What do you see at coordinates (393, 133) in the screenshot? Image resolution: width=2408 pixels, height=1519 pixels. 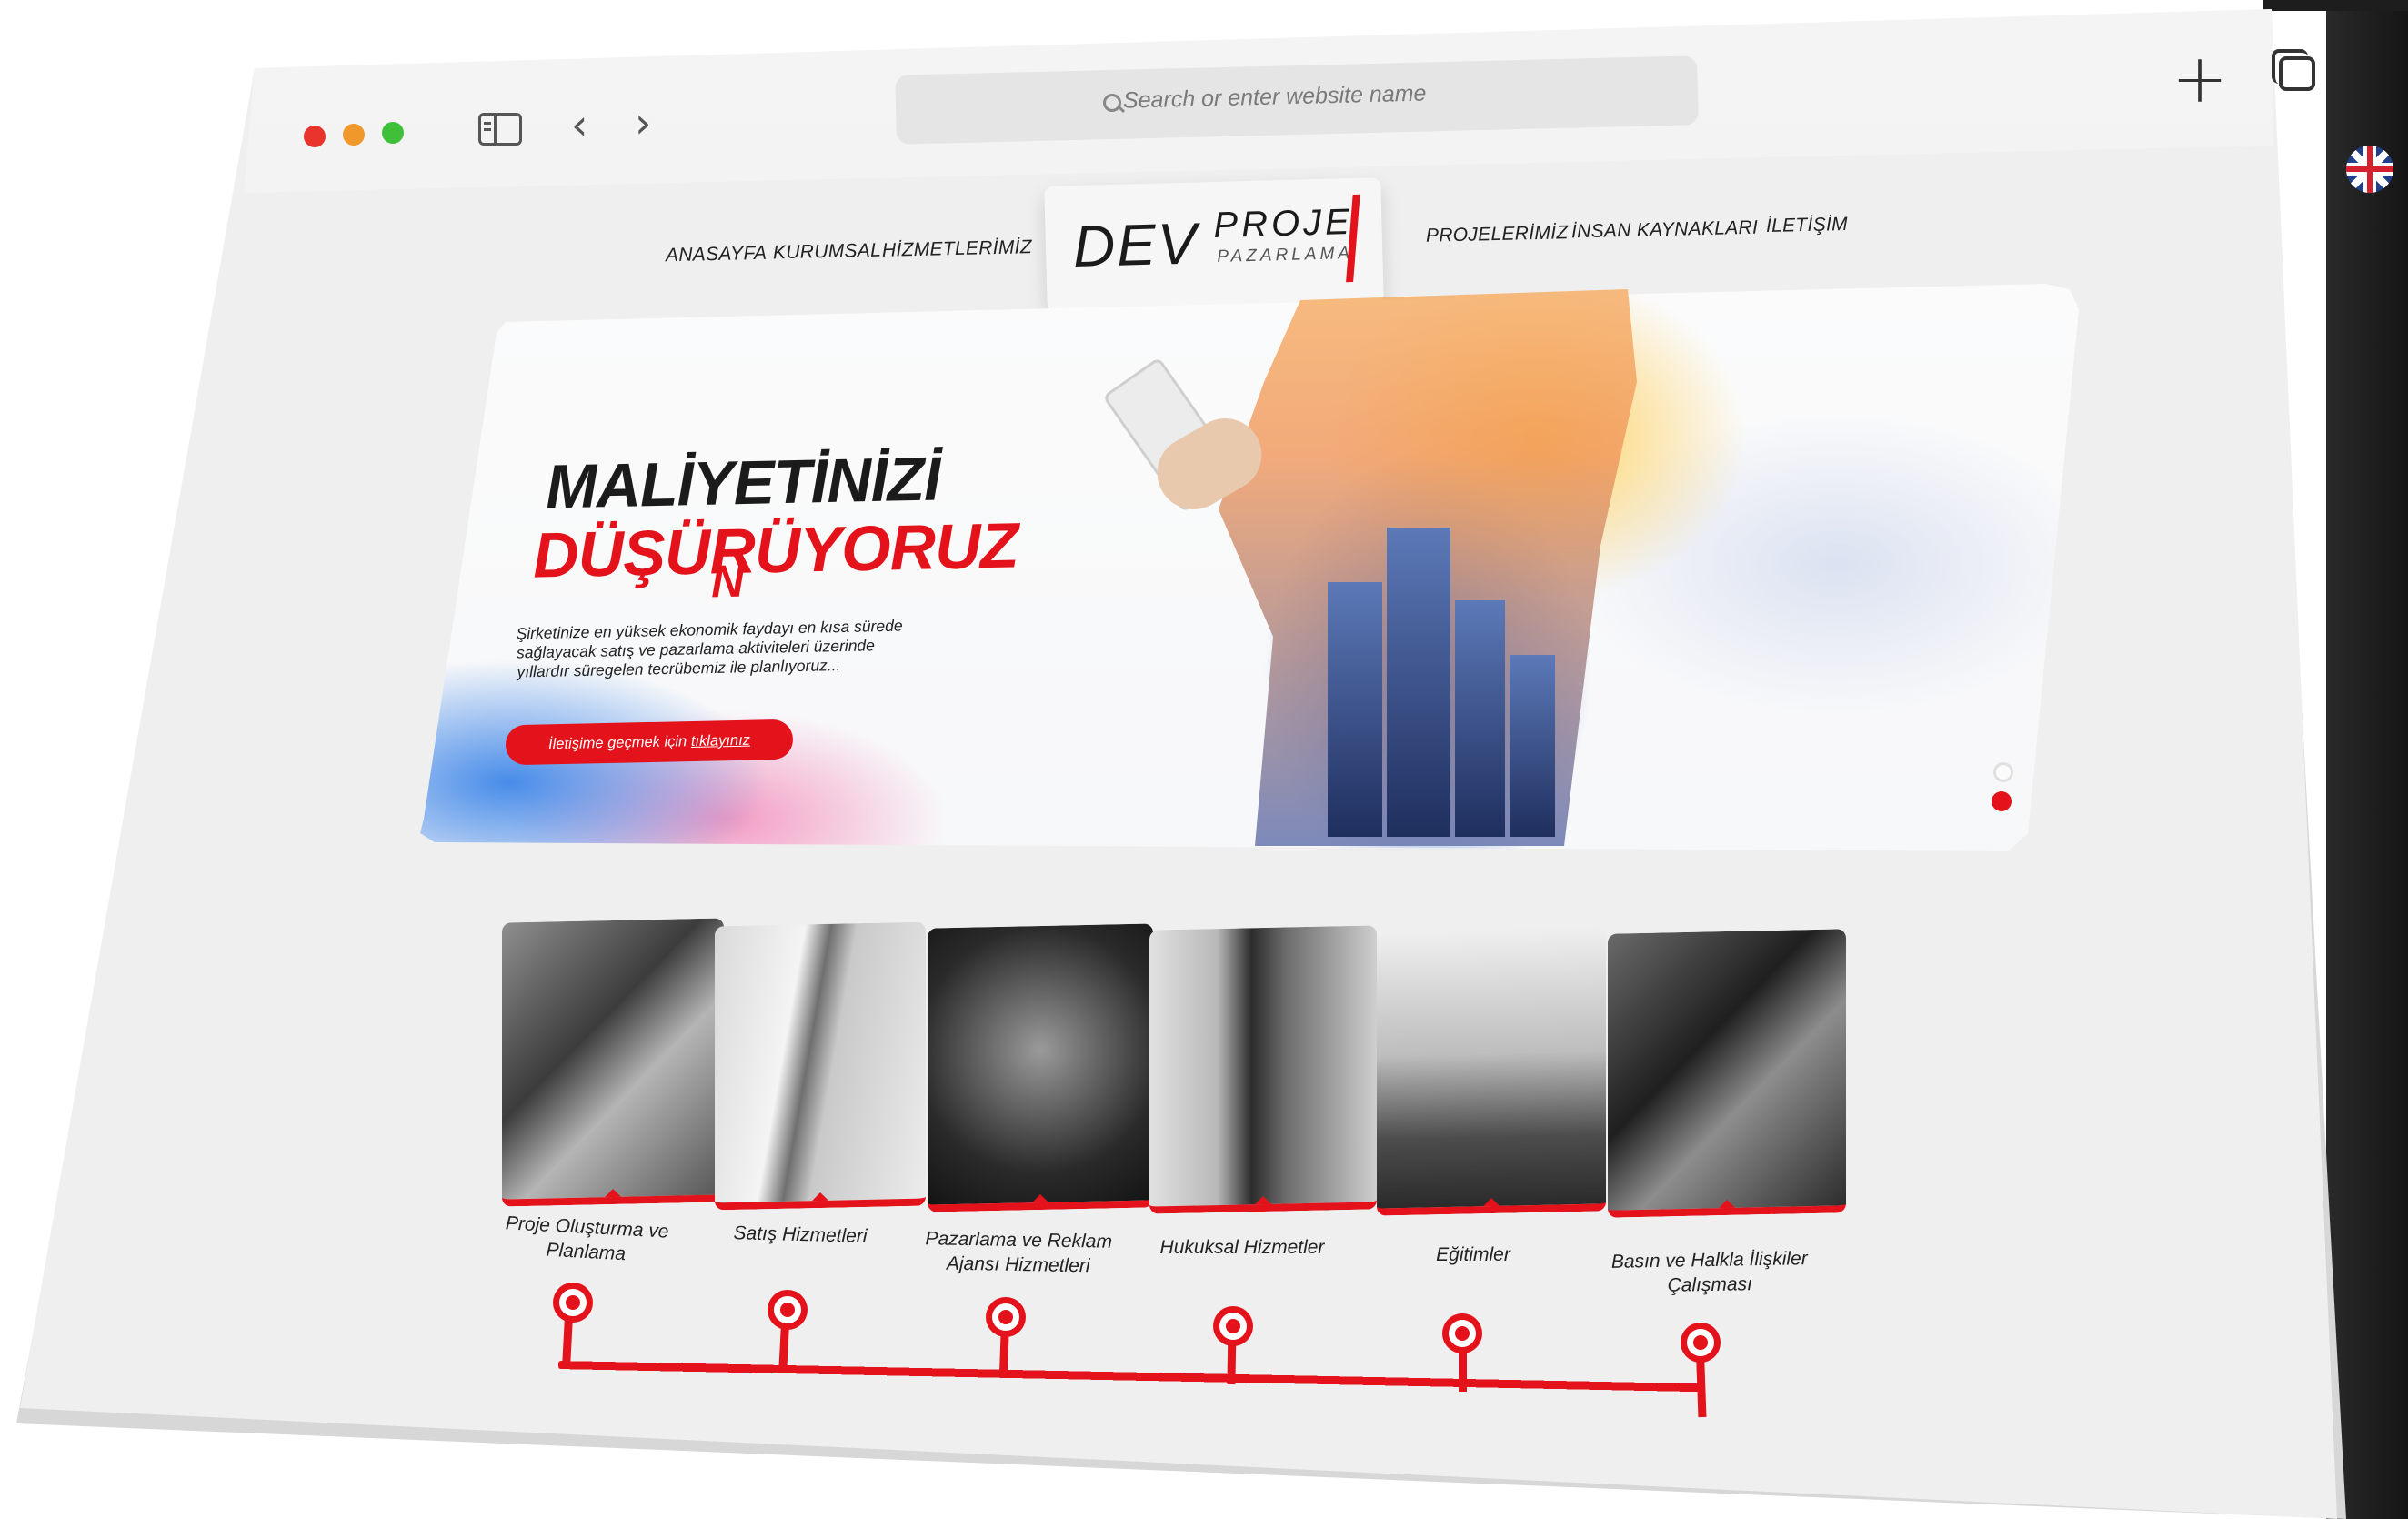 I see `maximize-window-button` at bounding box center [393, 133].